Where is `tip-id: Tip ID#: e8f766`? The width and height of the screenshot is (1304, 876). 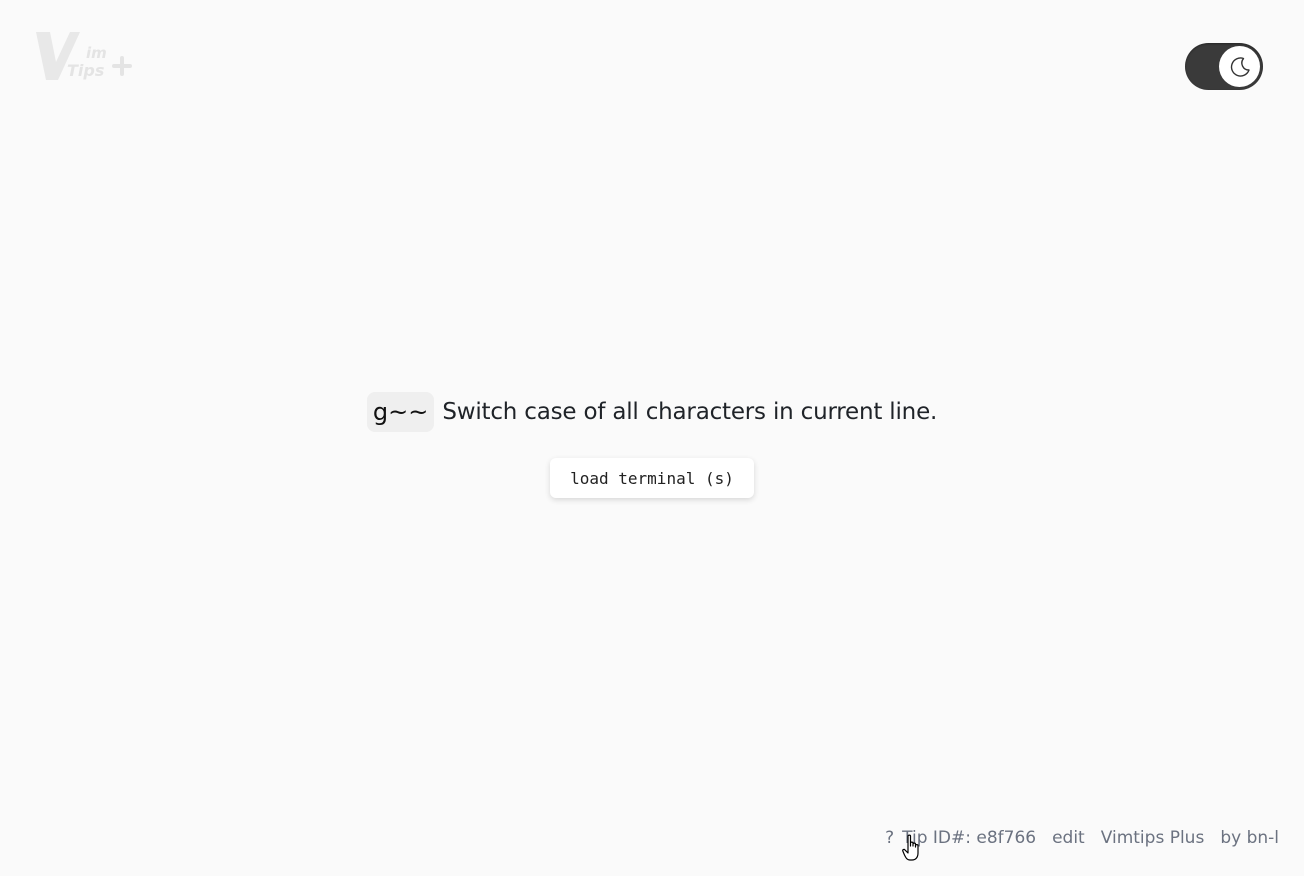 tip-id: Tip ID#: e8f766 is located at coordinates (969, 838).